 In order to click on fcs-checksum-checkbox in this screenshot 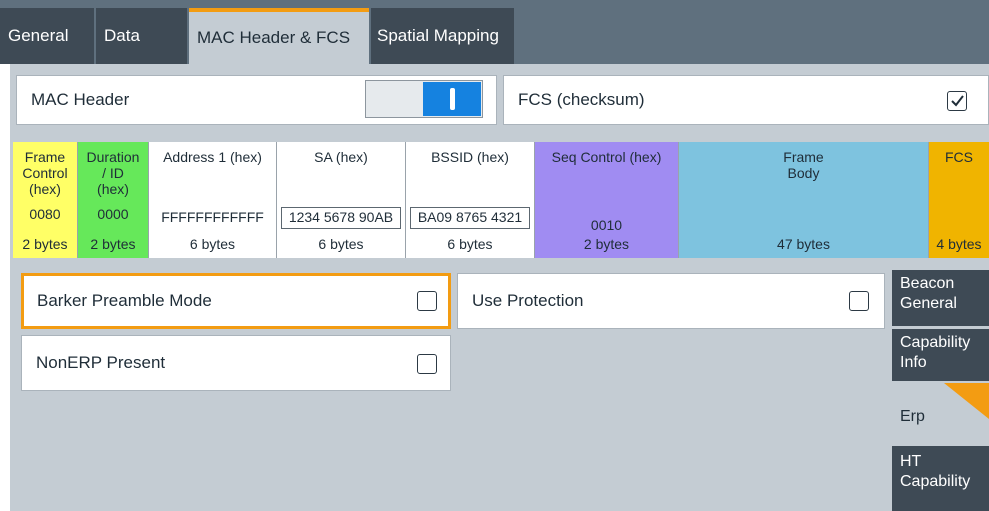, I will do `click(957, 101)`.